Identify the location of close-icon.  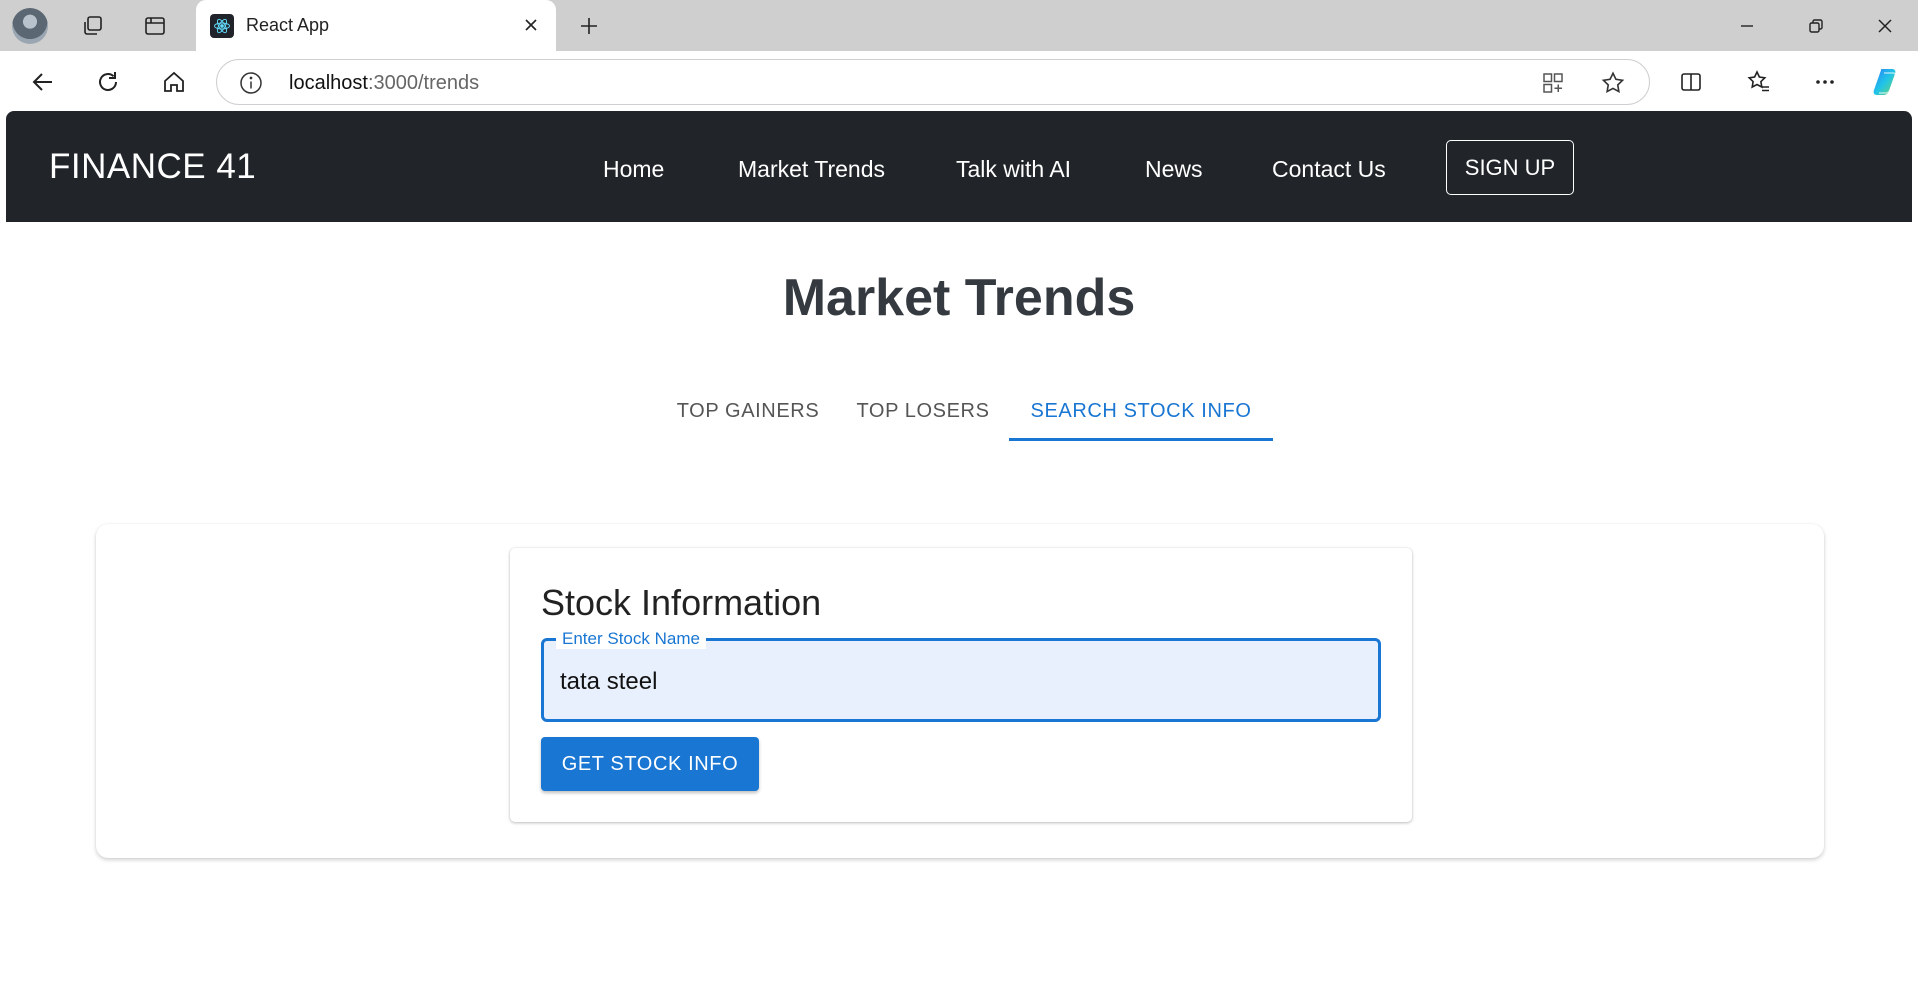
(531, 25).